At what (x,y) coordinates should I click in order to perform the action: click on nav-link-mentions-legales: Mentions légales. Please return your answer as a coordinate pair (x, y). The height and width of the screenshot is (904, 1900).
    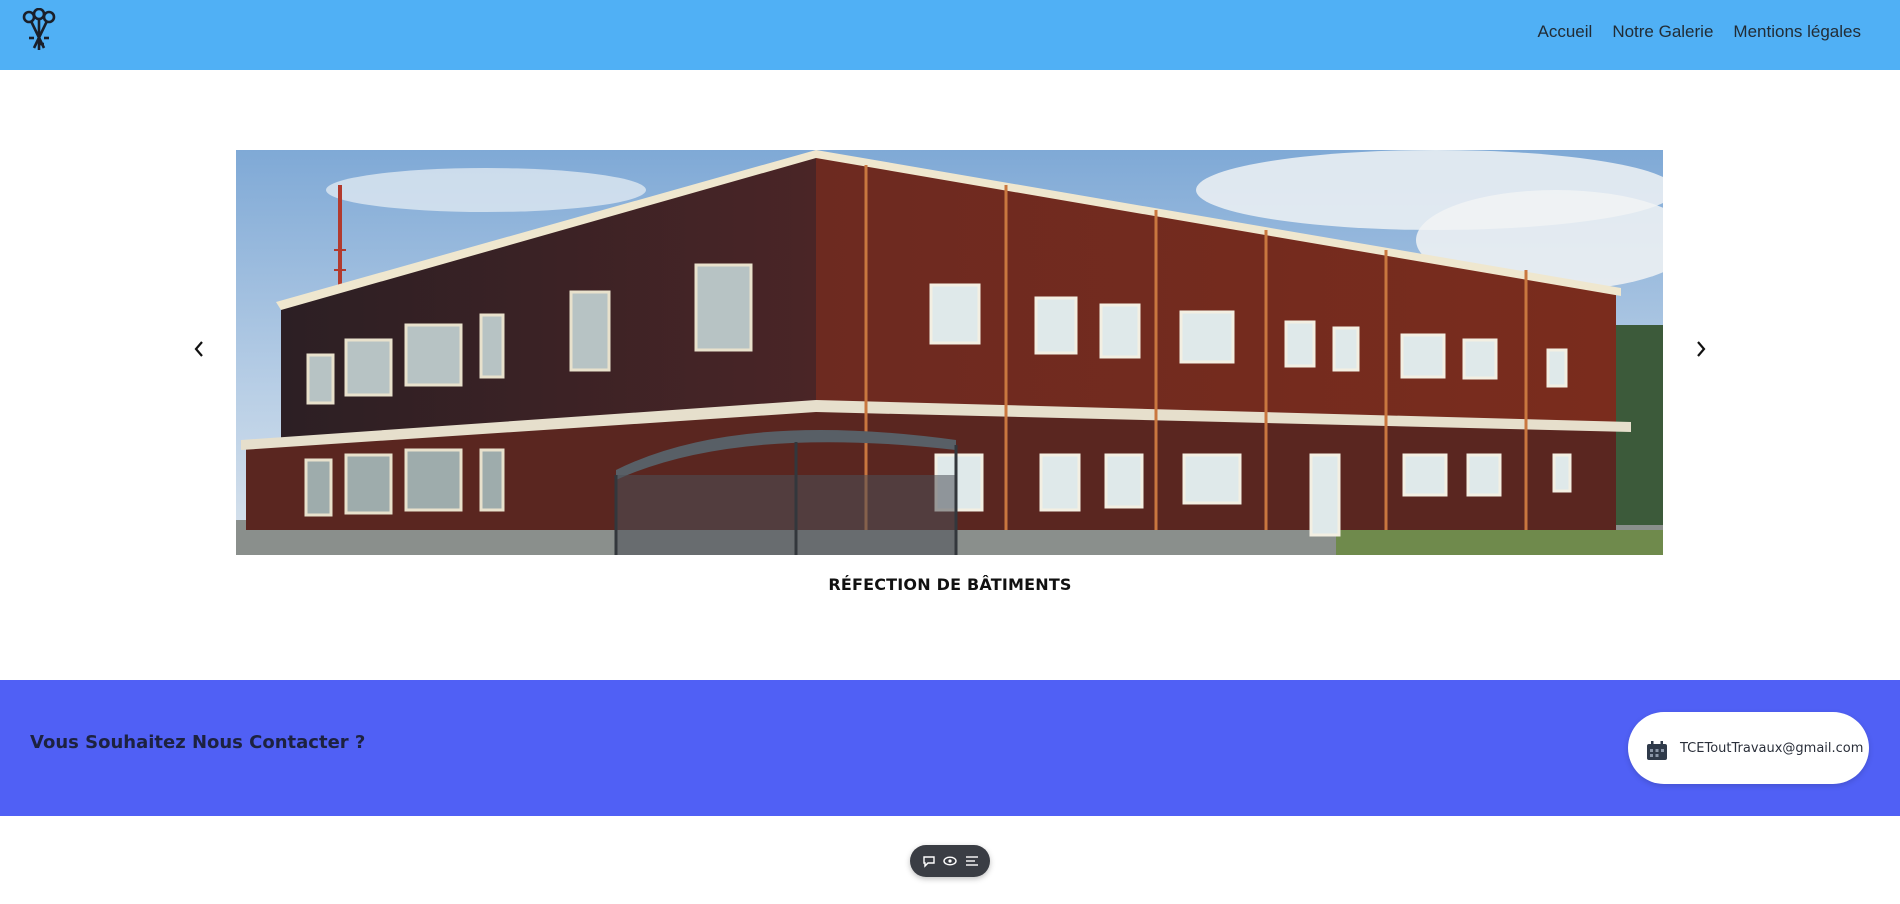
    Looking at the image, I should click on (1797, 32).